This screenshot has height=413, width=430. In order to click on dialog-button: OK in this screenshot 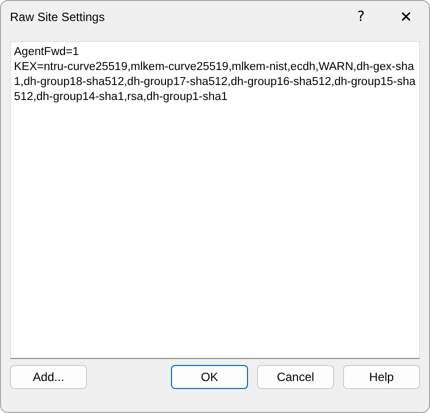, I will do `click(209, 377)`.